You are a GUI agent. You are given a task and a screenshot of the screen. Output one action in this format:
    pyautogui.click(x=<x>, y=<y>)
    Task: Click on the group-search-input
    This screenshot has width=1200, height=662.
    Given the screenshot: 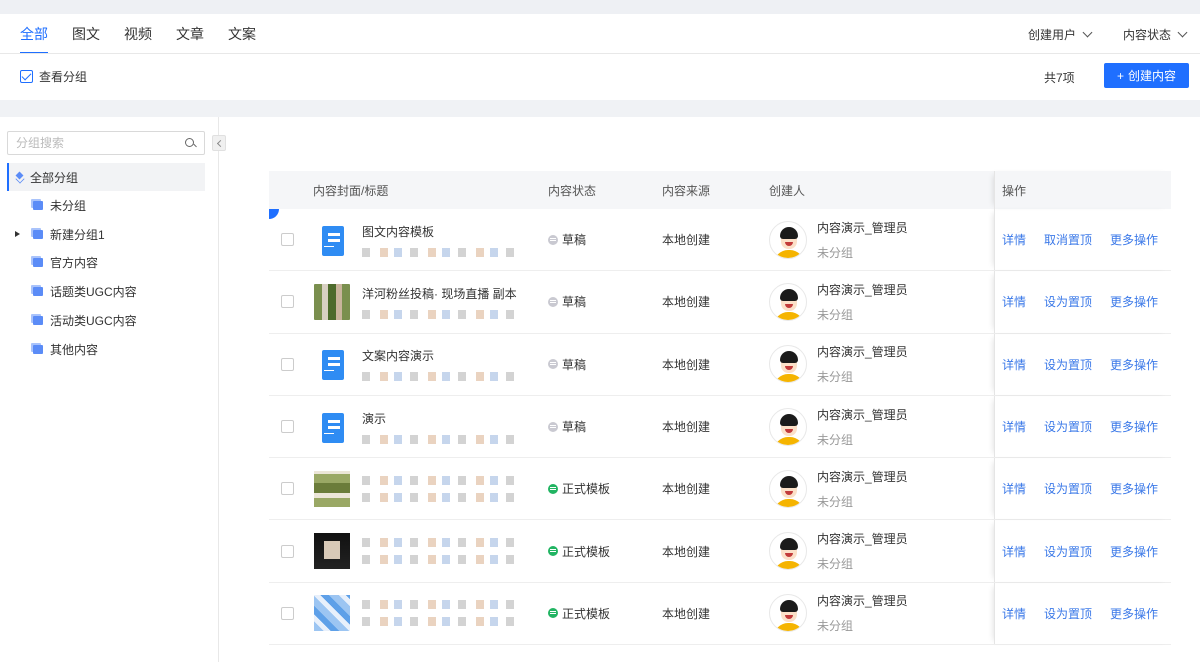 What is the action you would take?
    pyautogui.click(x=100, y=143)
    